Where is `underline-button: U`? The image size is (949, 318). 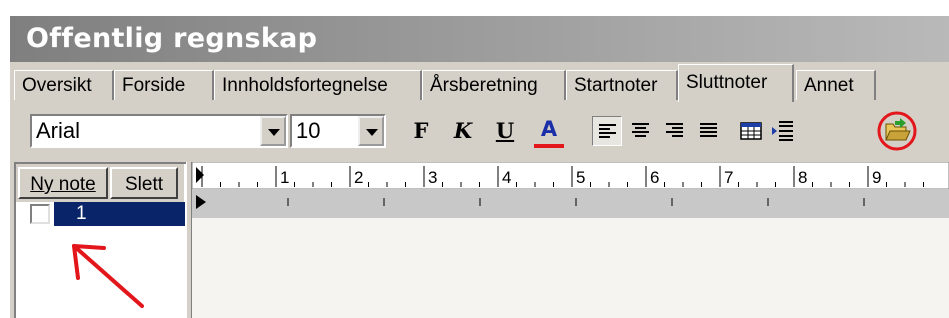 underline-button: U is located at coordinates (505, 131).